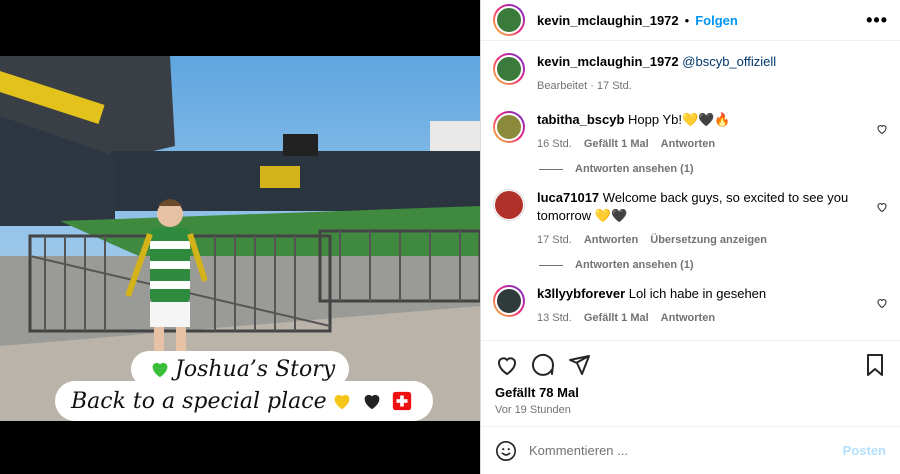  Describe the element at coordinates (712, 86) in the screenshot. I see `caption-meta: Bearbeitet · 17 Std.` at that location.